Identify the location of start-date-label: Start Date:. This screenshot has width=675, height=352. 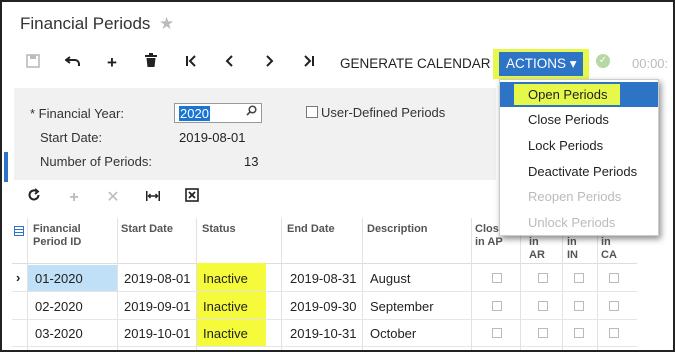
(71, 137).